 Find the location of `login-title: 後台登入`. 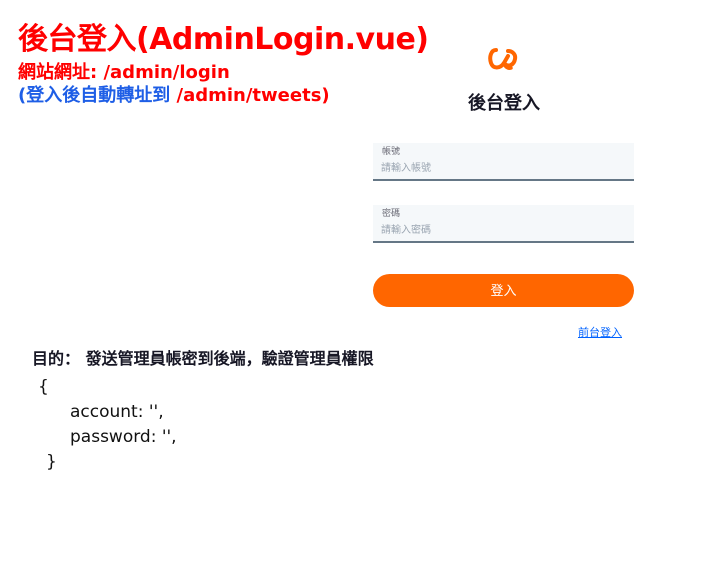

login-title: 後台登入 is located at coordinates (504, 103).